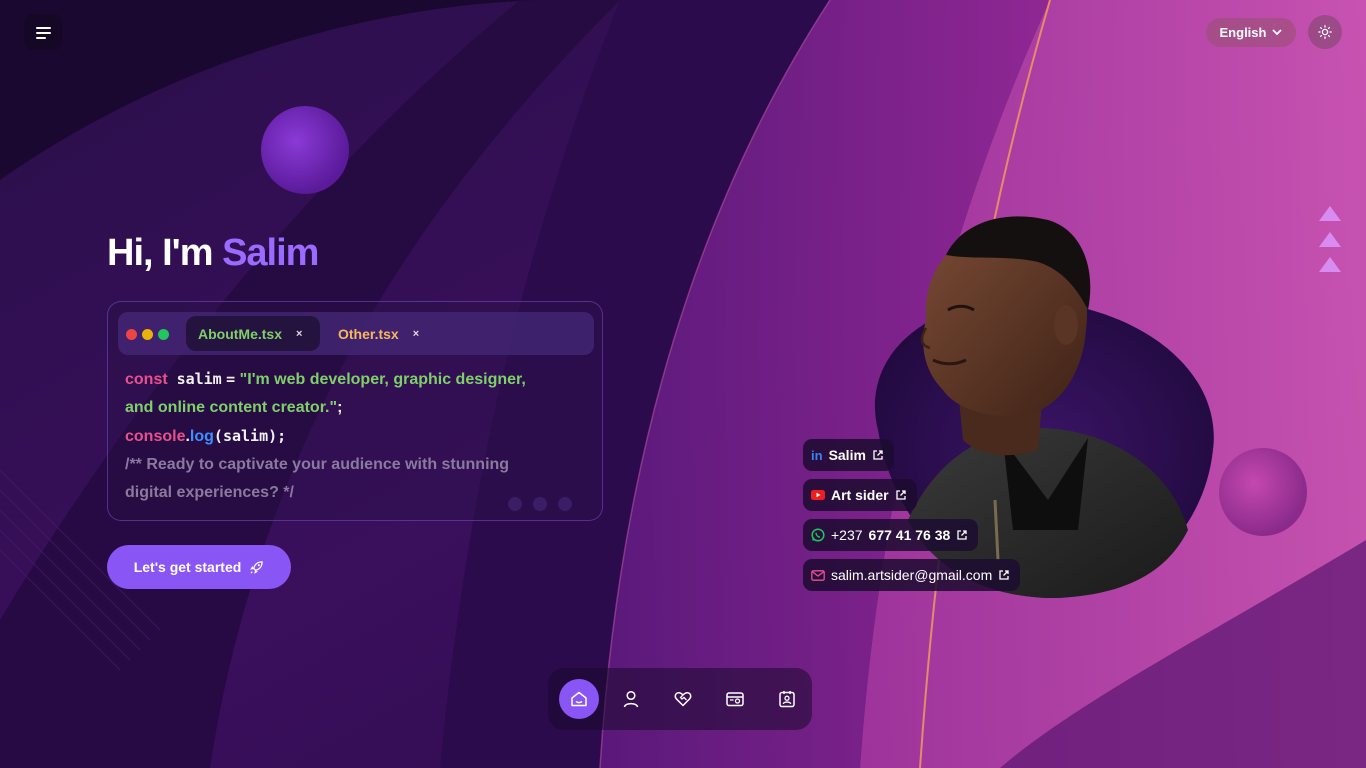 The width and height of the screenshot is (1366, 768). I want to click on nav-contact, so click(787, 699).